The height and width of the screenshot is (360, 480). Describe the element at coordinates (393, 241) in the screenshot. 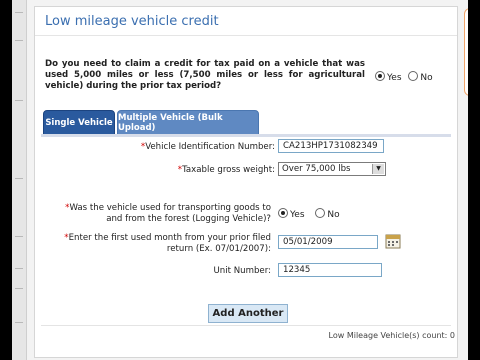

I see `calendar-icon` at that location.